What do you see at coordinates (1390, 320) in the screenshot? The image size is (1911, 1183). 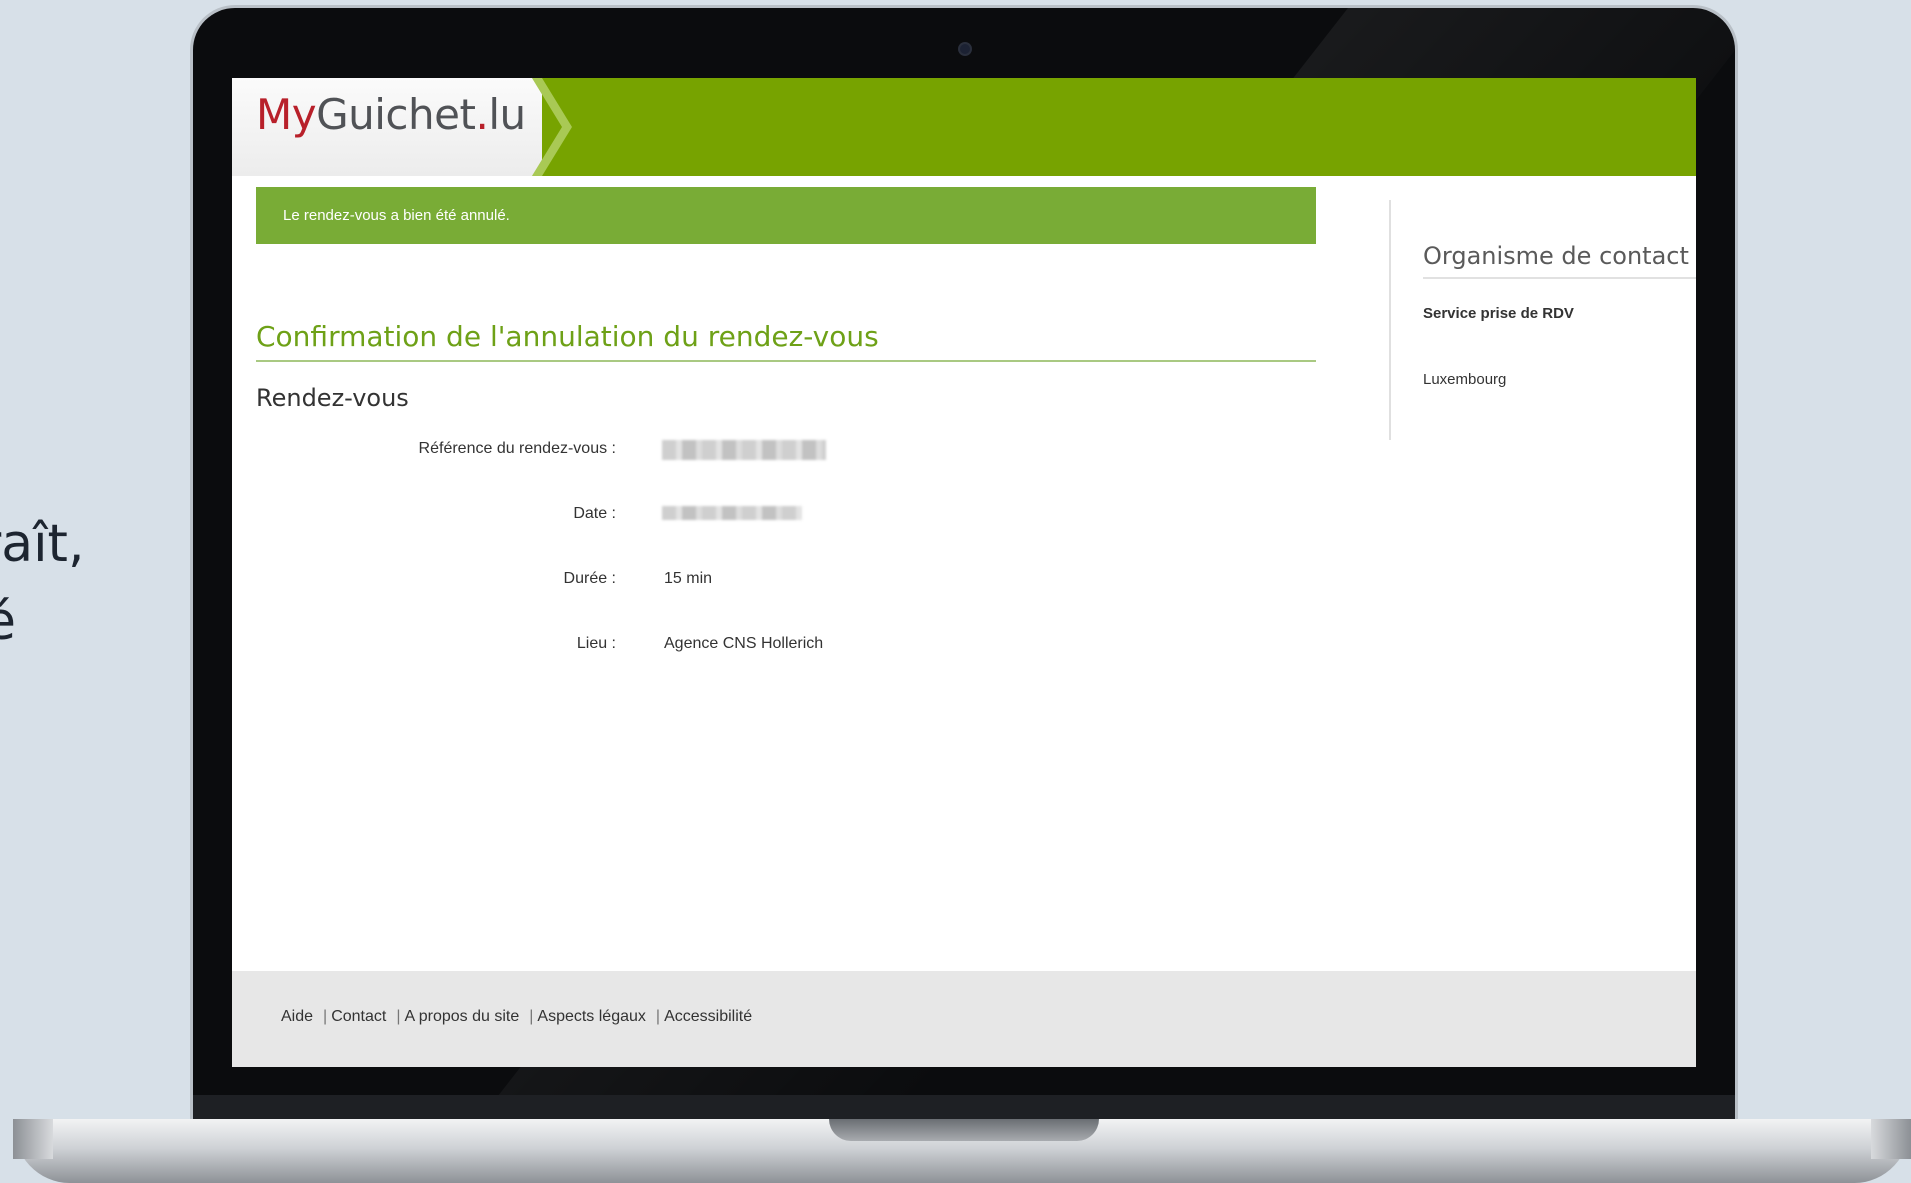 I see `sidebar-divider` at bounding box center [1390, 320].